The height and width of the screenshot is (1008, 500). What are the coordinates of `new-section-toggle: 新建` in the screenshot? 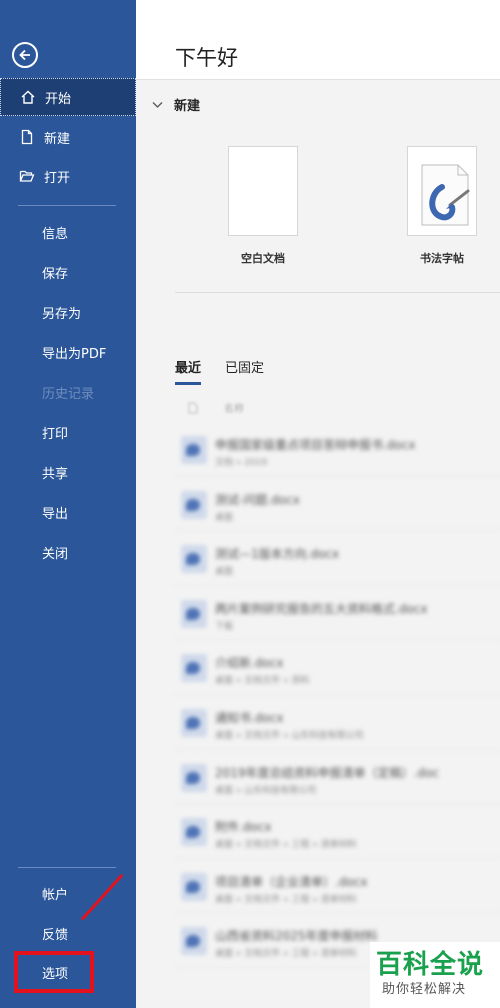 It's located at (176, 104).